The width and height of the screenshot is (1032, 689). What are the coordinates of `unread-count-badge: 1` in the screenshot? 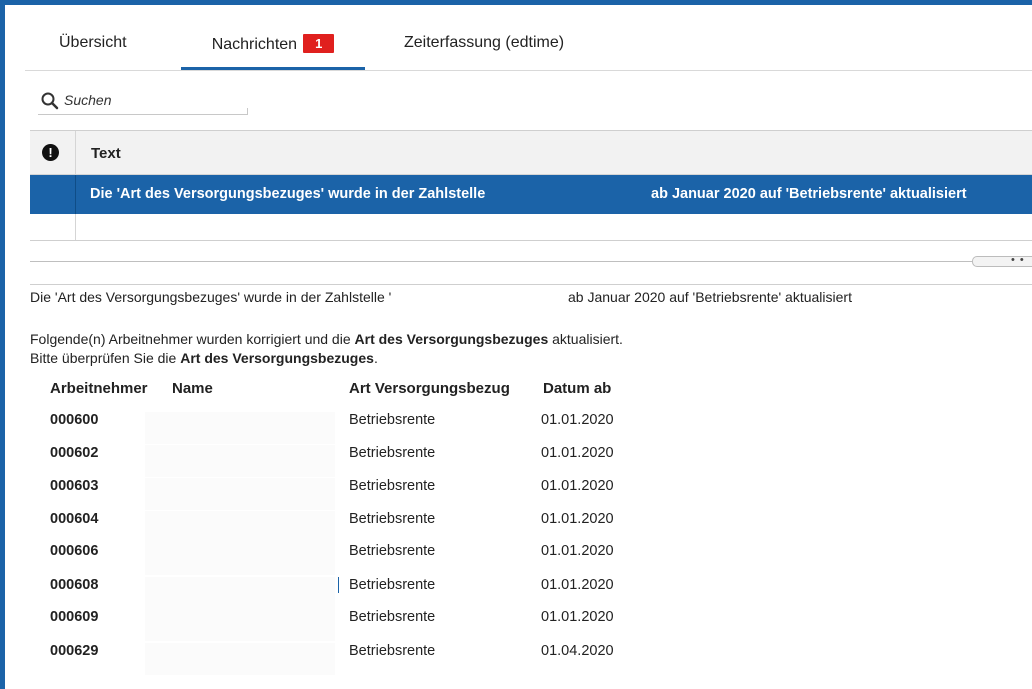 It's located at (319, 43).